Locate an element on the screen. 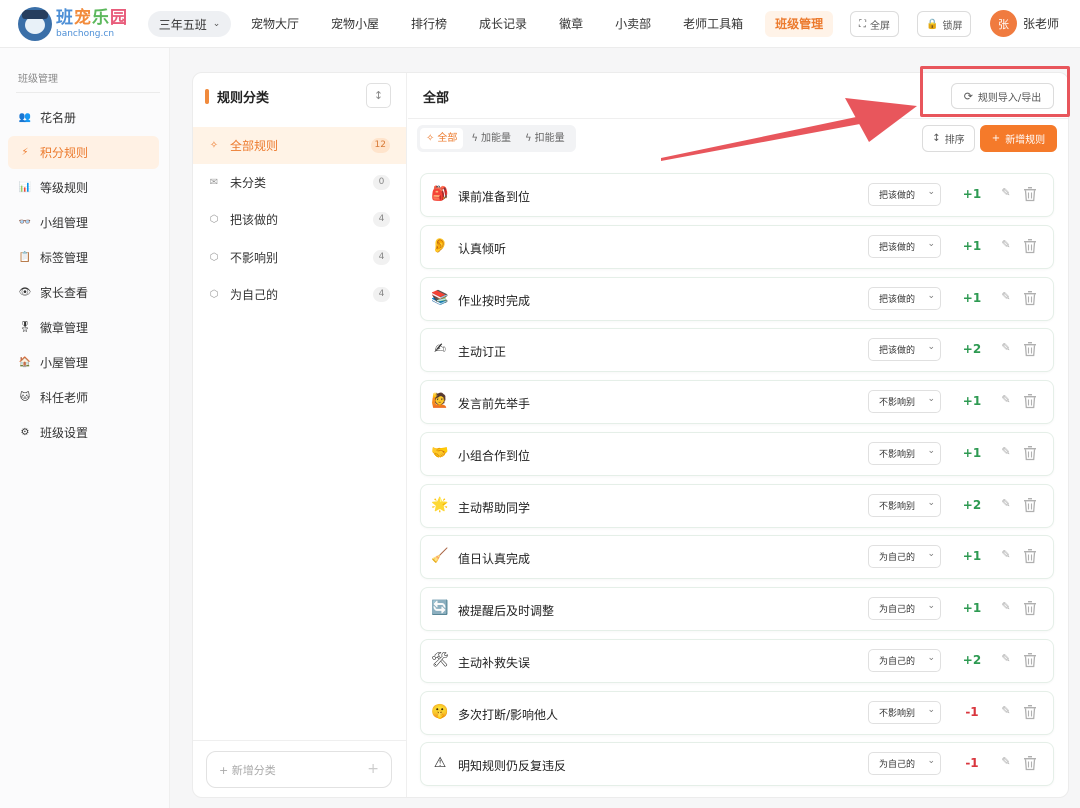 This screenshot has width=1080, height=808. rule-score: +1 is located at coordinates (972, 298).